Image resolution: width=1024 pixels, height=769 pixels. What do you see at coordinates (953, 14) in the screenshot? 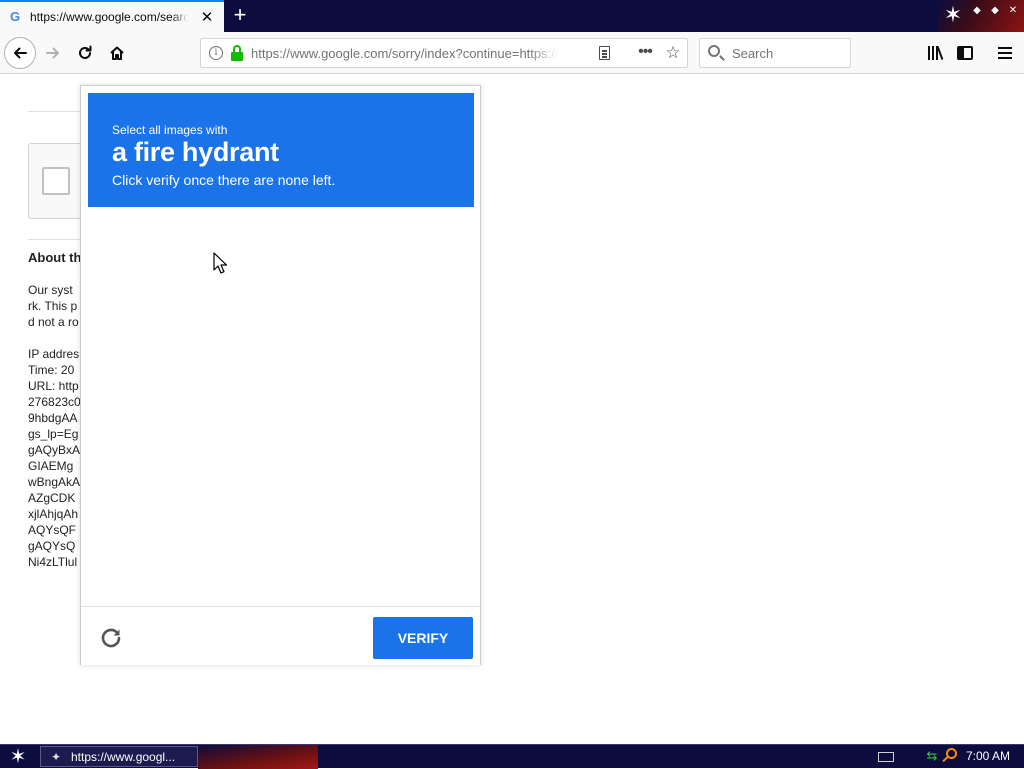
I see `window-manager-star-icon: ✶` at bounding box center [953, 14].